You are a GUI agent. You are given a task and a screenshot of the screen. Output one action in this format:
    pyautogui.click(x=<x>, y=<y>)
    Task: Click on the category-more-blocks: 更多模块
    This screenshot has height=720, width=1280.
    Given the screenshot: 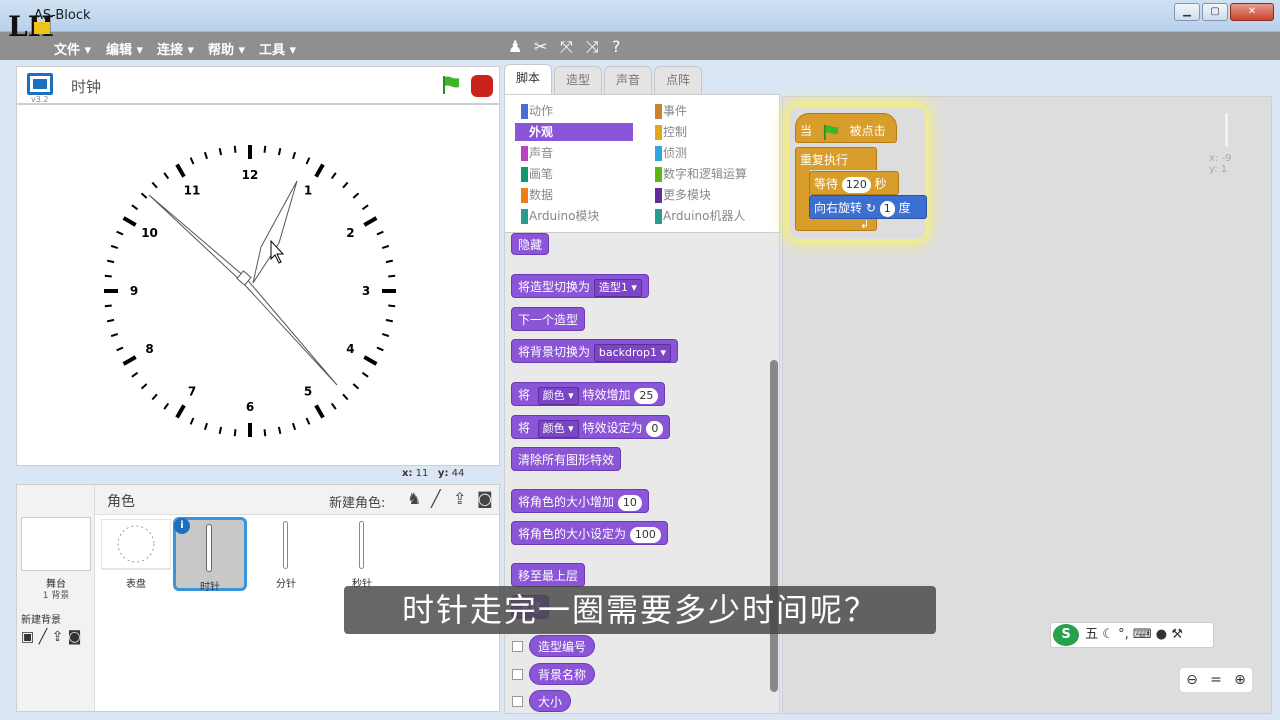 What is the action you would take?
    pyautogui.click(x=680, y=195)
    